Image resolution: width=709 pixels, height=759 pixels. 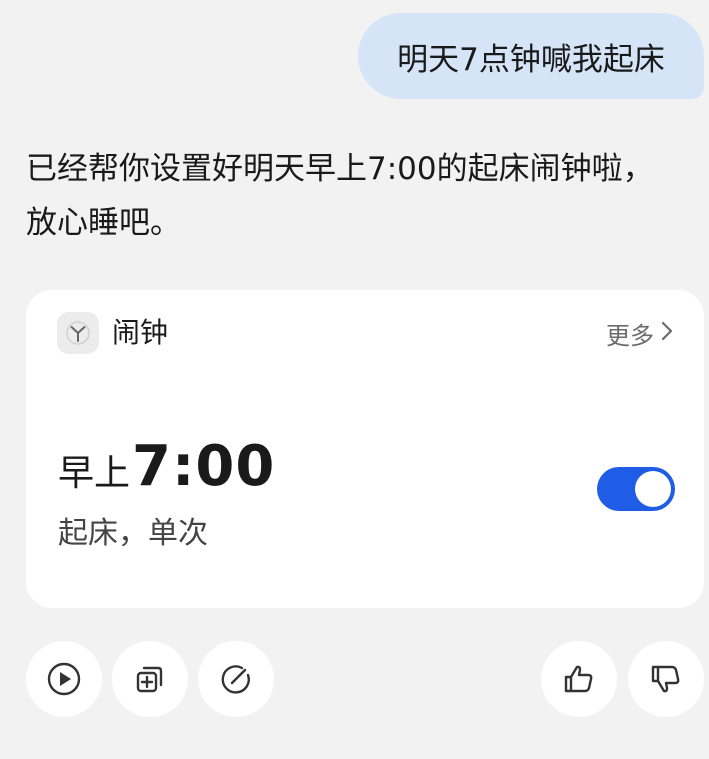 What do you see at coordinates (531, 59) in the screenshot?
I see `user-message-text: 明天7点钟喊我起床` at bounding box center [531, 59].